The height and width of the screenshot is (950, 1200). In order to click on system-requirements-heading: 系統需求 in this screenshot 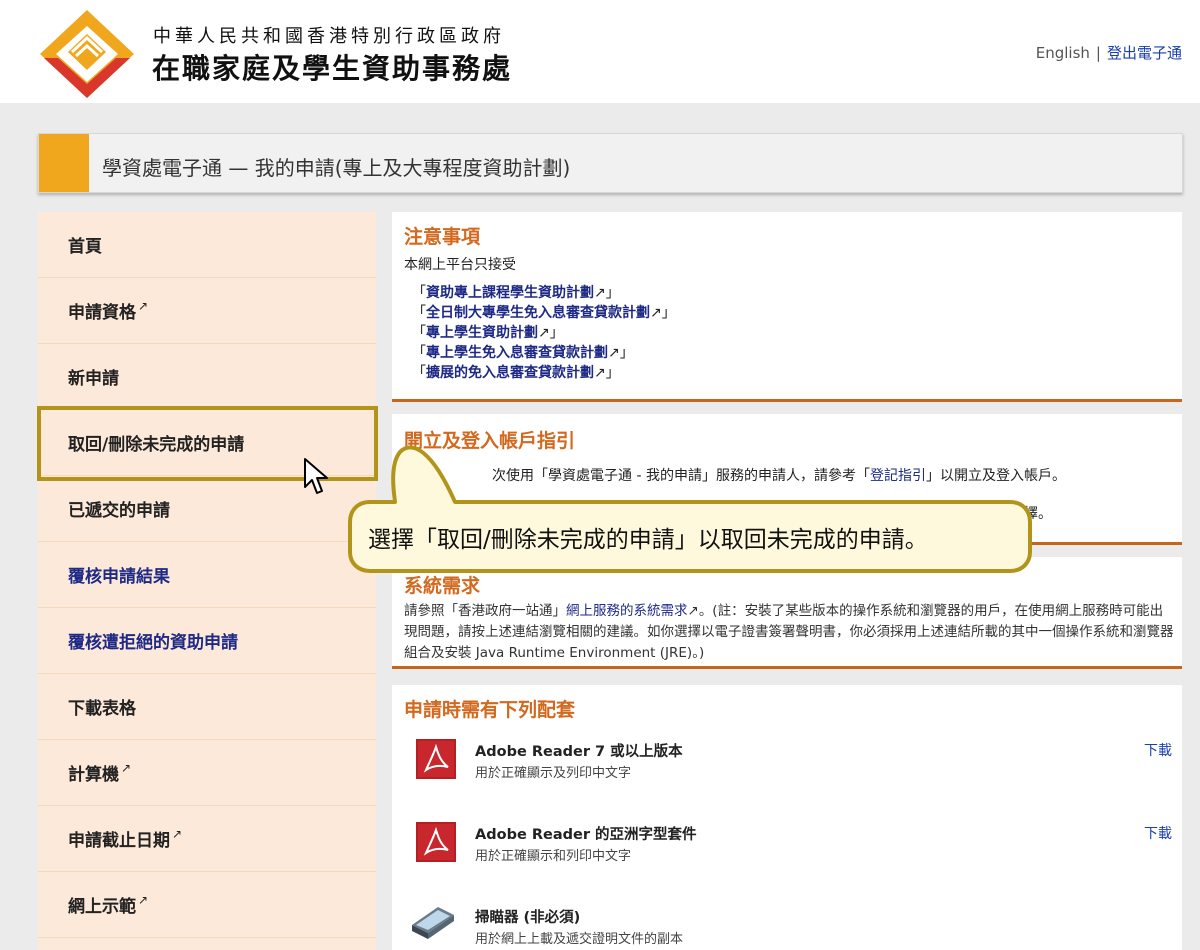, I will do `click(442, 586)`.